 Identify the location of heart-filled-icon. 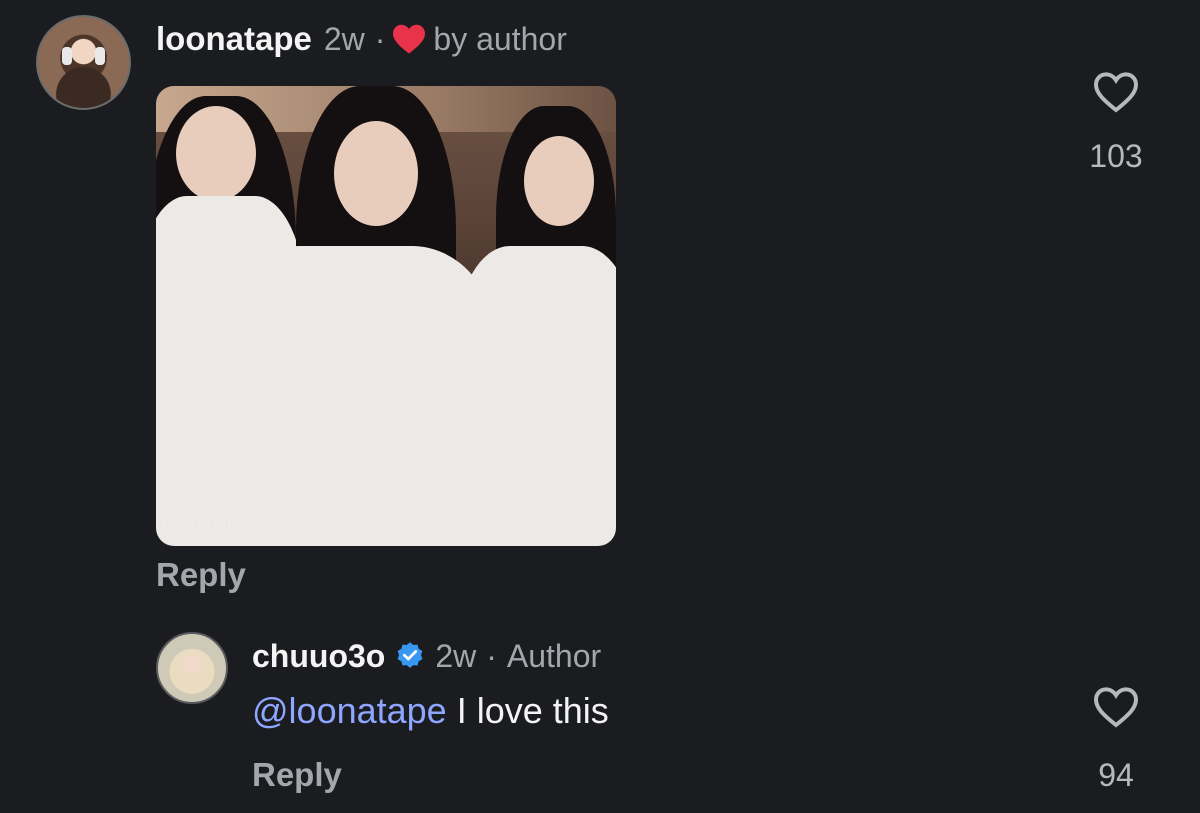
(409, 39).